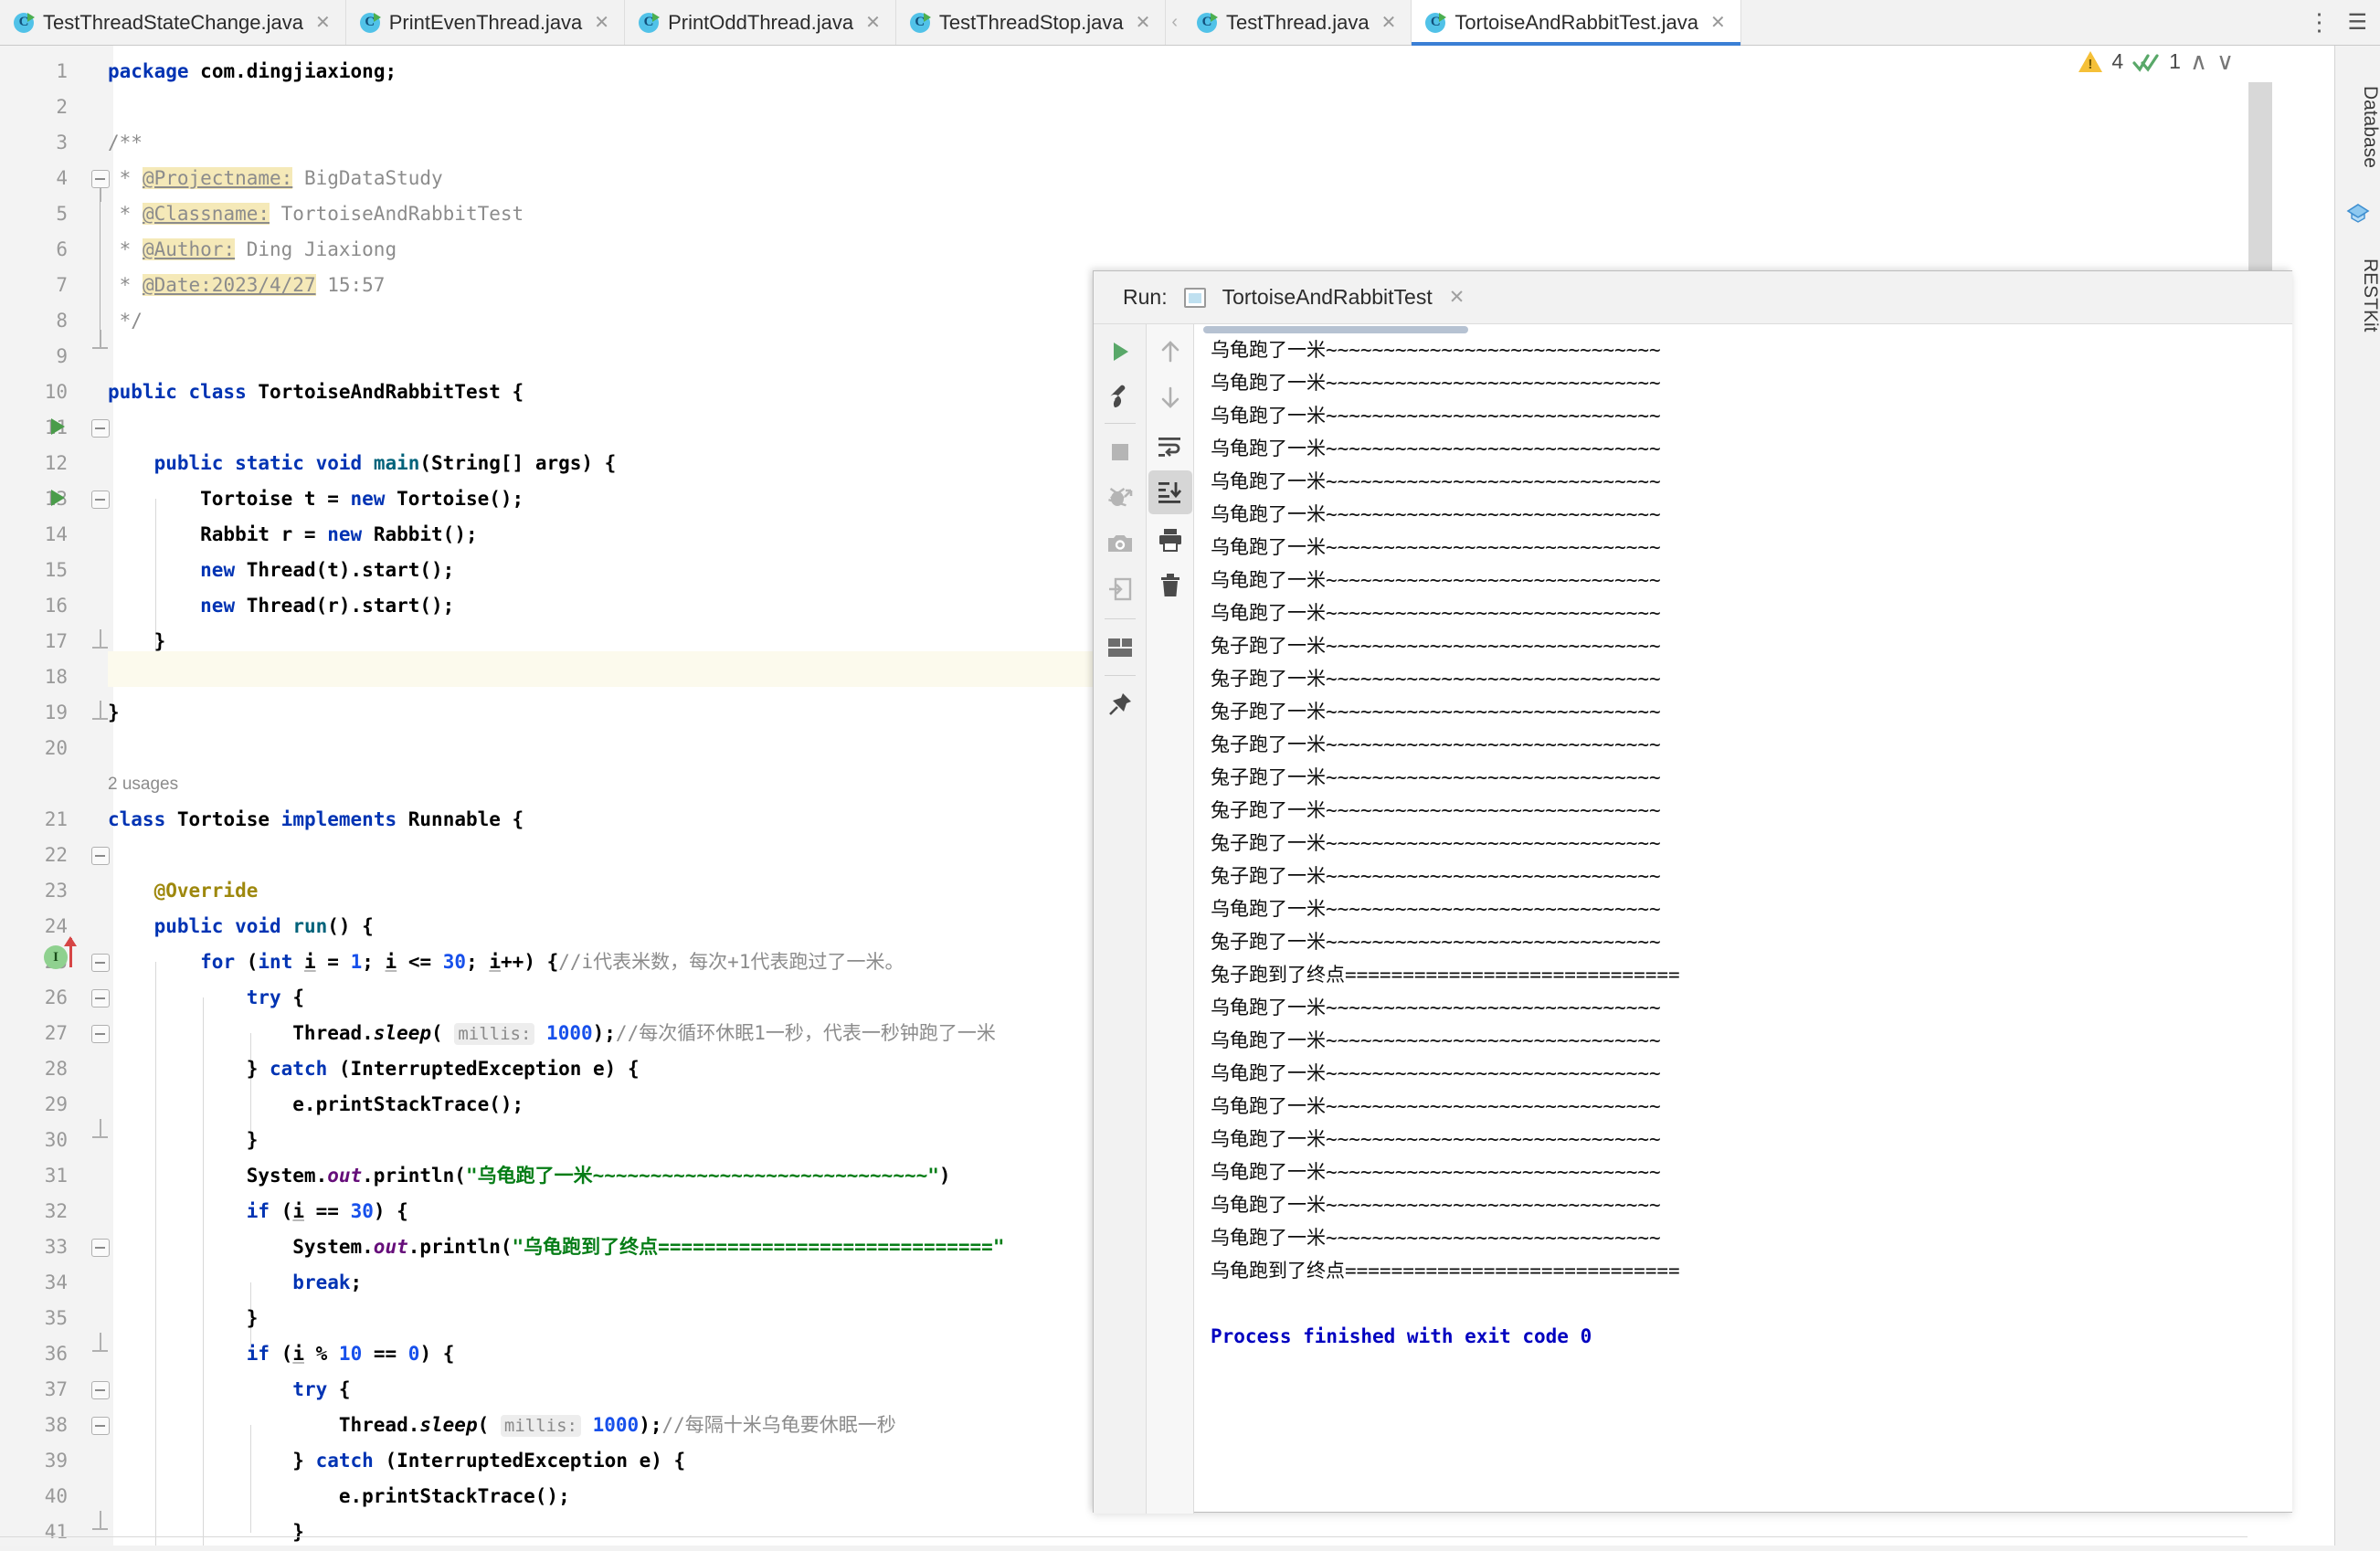  Describe the element at coordinates (2260, 187) in the screenshot. I see `scrollbar-thumb` at that location.